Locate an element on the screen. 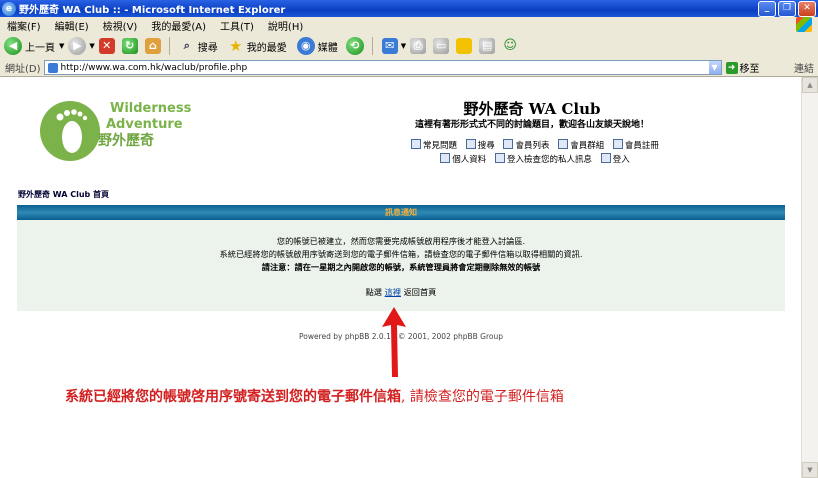 The image size is (818, 478). history-button: ⟲ is located at coordinates (356, 46).